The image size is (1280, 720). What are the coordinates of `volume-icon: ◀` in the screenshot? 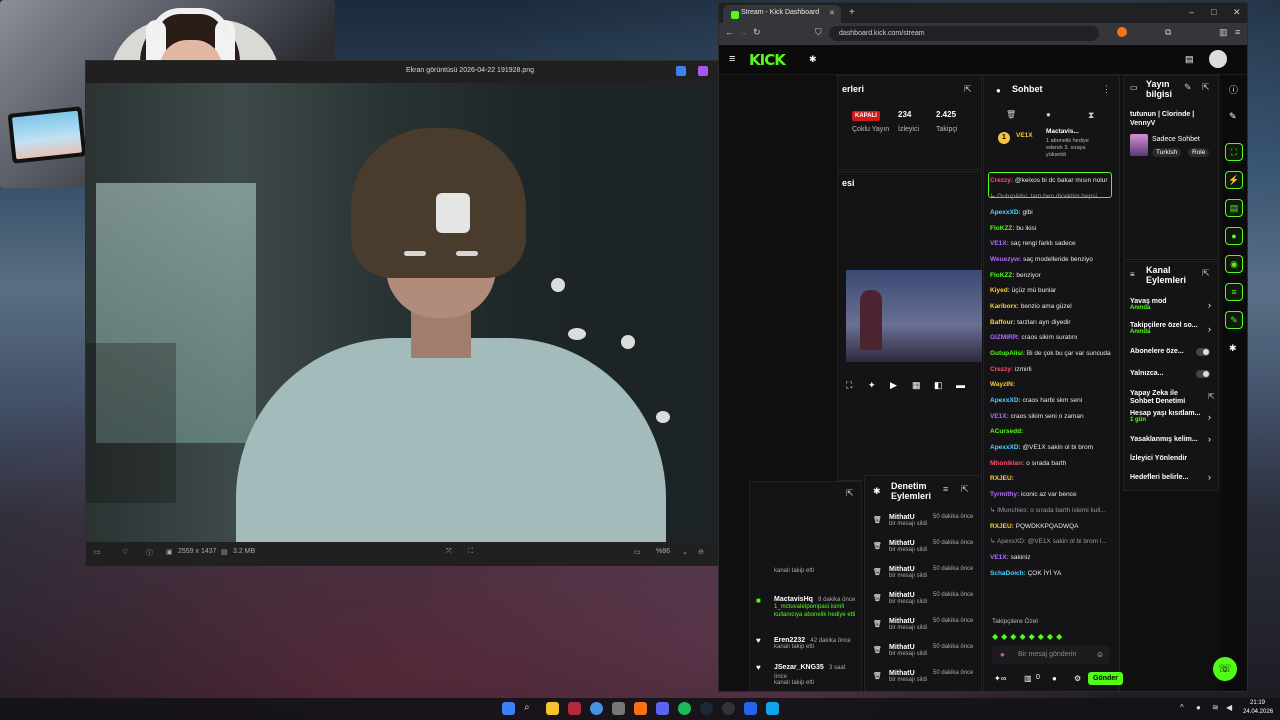 It's located at (1229, 707).